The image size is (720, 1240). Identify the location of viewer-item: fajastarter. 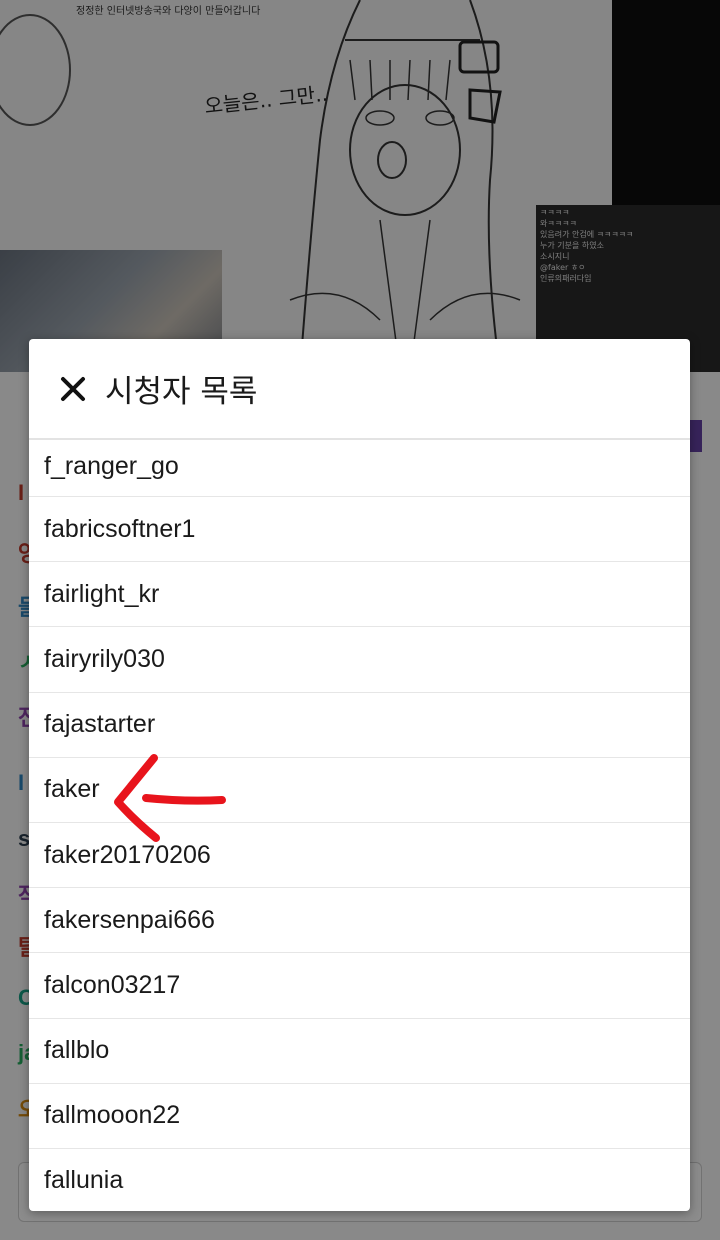
(359, 725).